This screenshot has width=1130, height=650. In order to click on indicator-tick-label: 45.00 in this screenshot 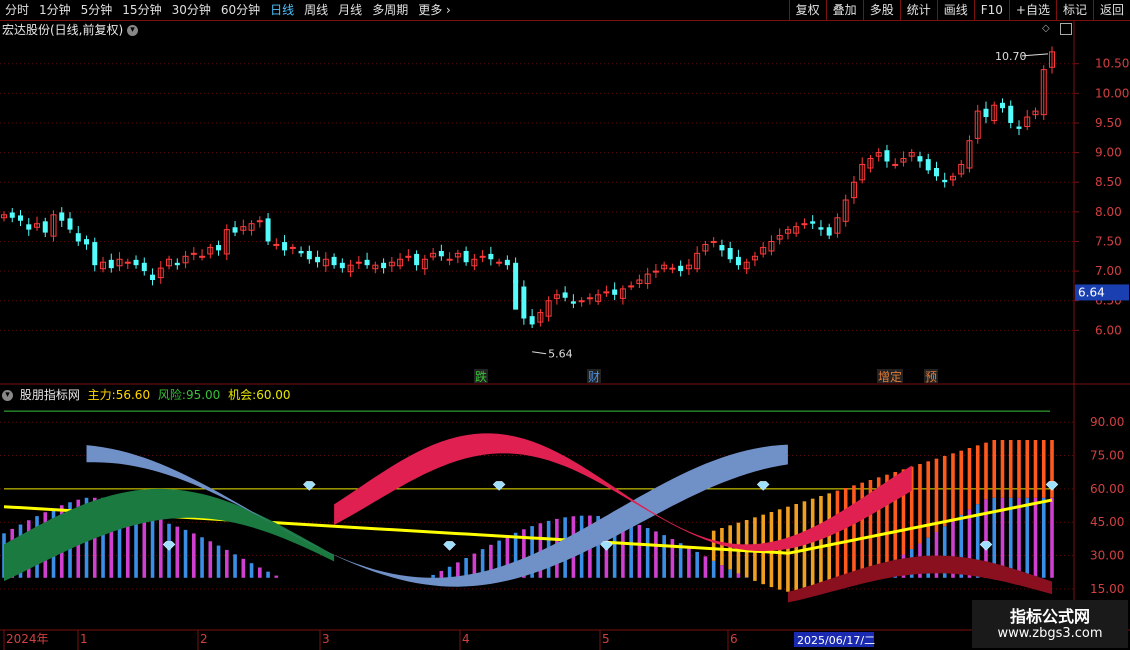, I will do `click(1107, 522)`.